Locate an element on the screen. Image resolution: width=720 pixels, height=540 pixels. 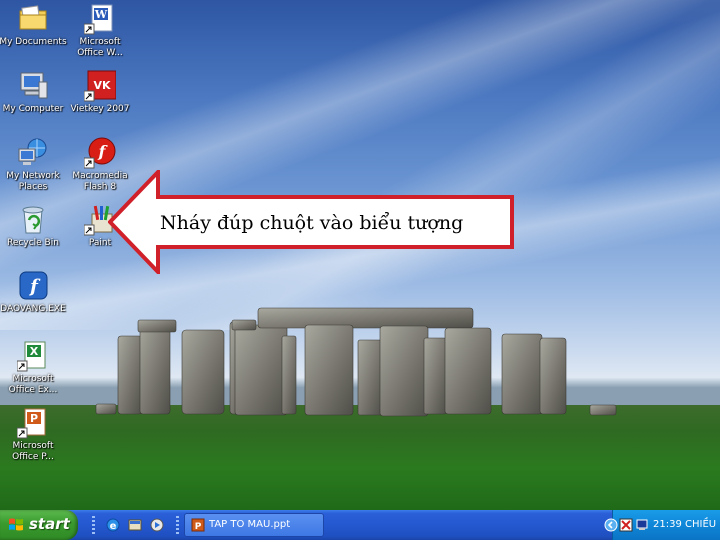
internet-explorer-icon: e is located at coordinates (113, 525).